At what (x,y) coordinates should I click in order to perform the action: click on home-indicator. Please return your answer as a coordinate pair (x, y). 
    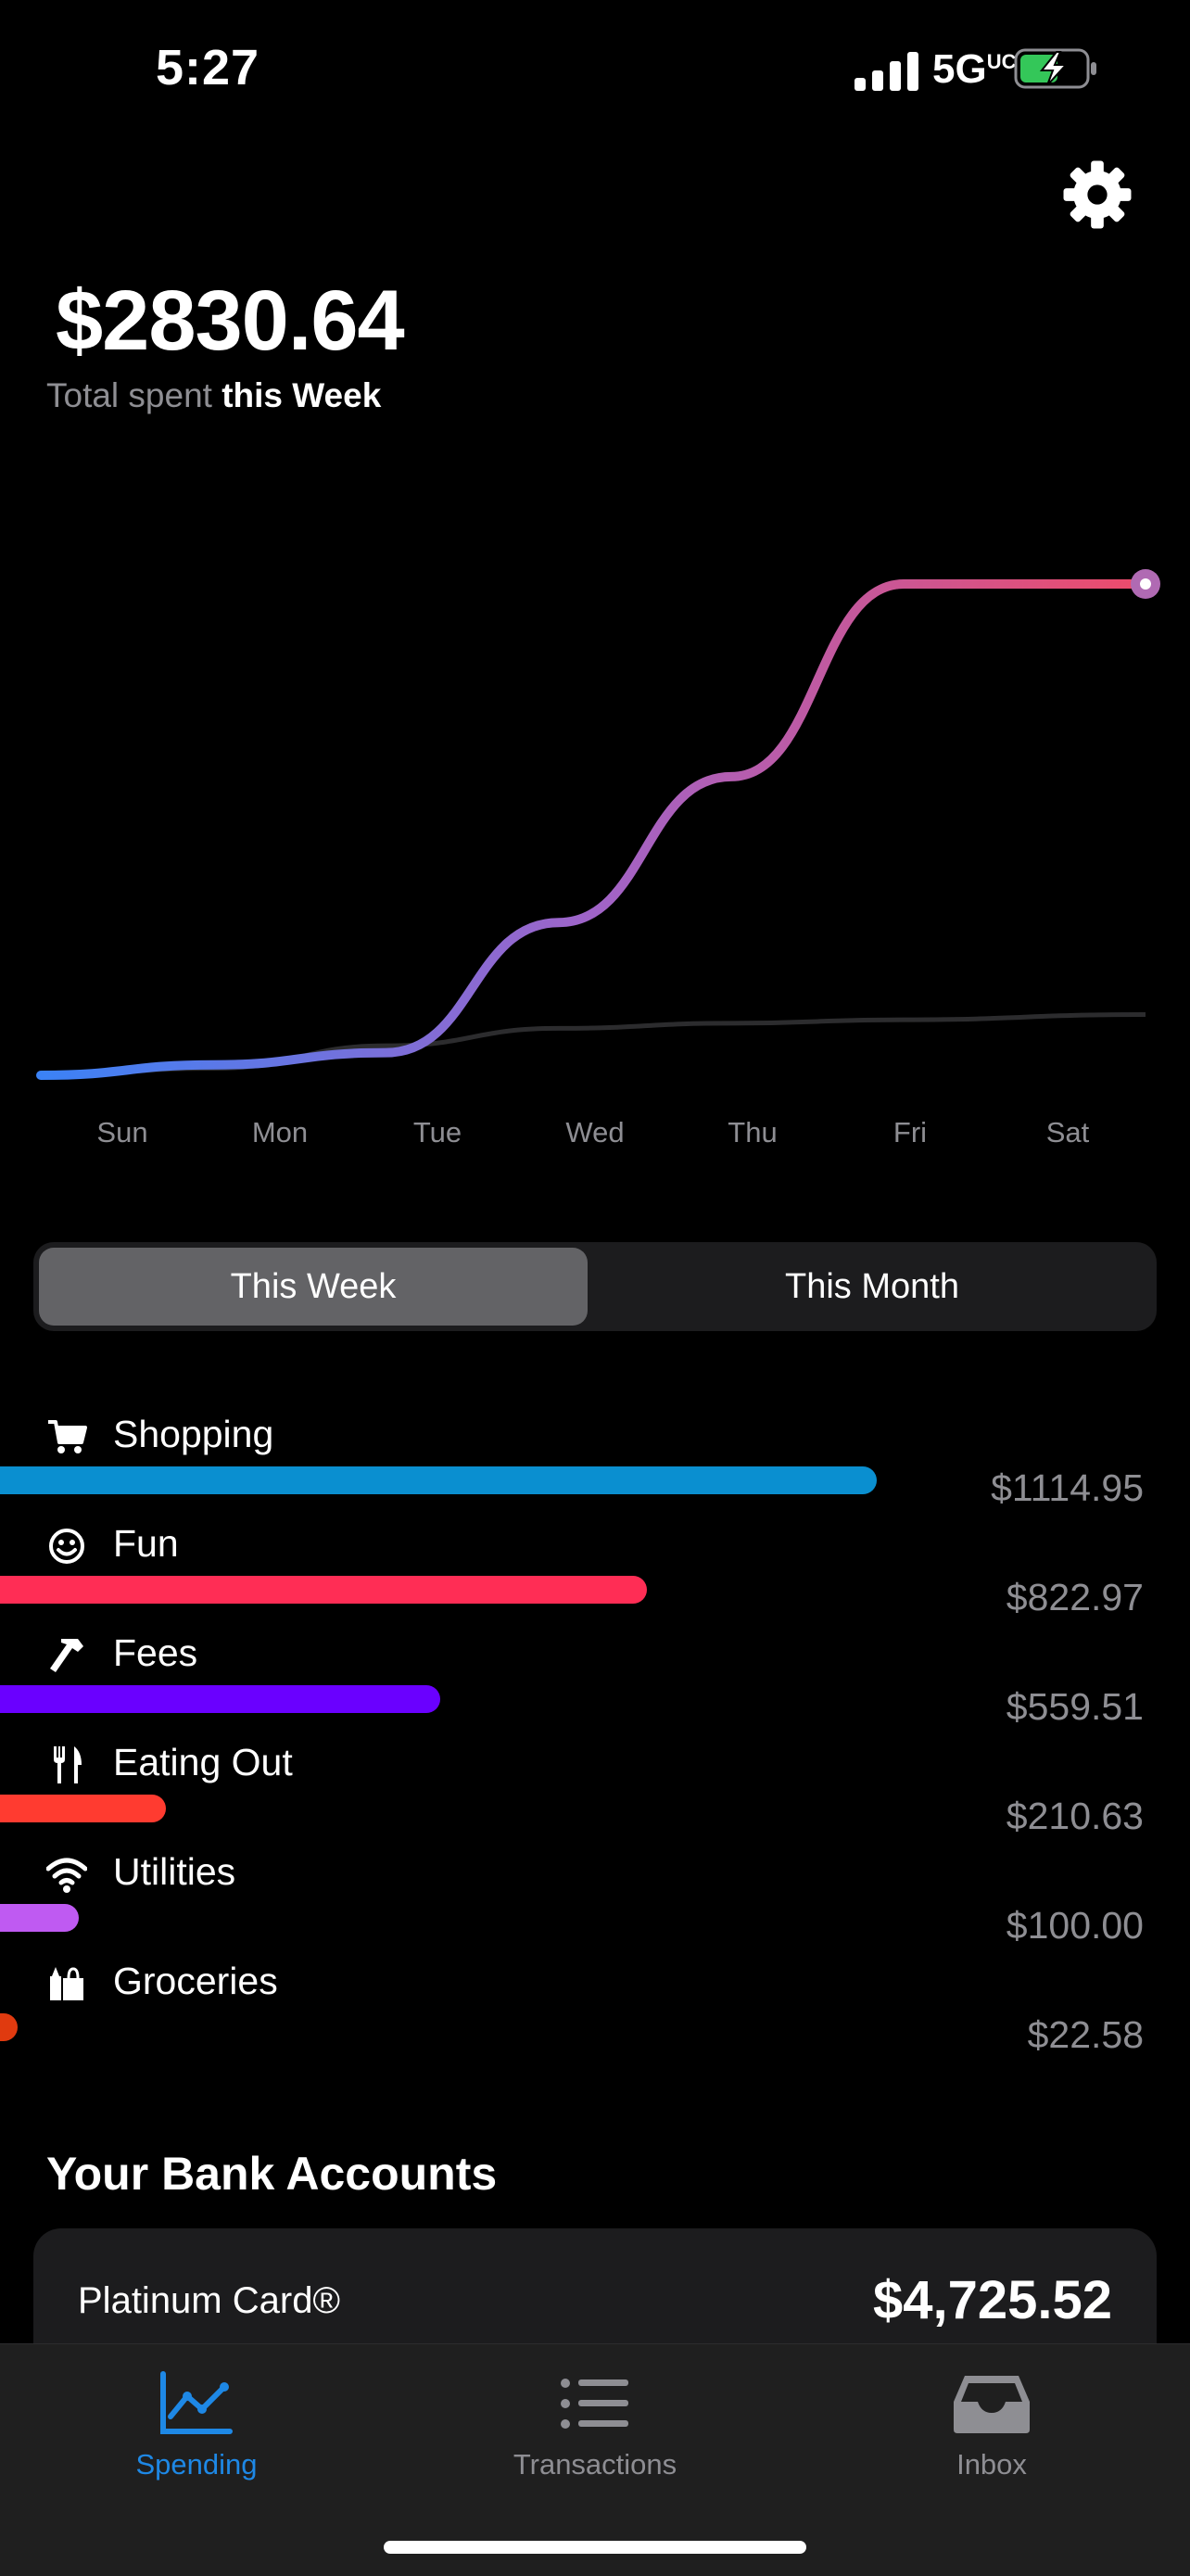
    Looking at the image, I should click on (595, 2547).